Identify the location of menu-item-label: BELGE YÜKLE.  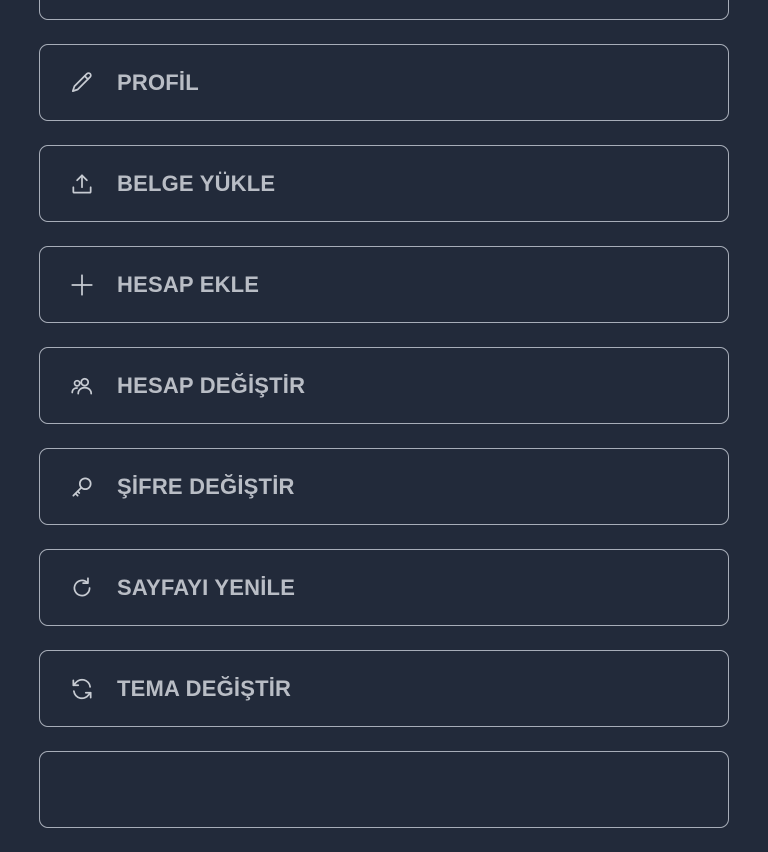
(196, 183).